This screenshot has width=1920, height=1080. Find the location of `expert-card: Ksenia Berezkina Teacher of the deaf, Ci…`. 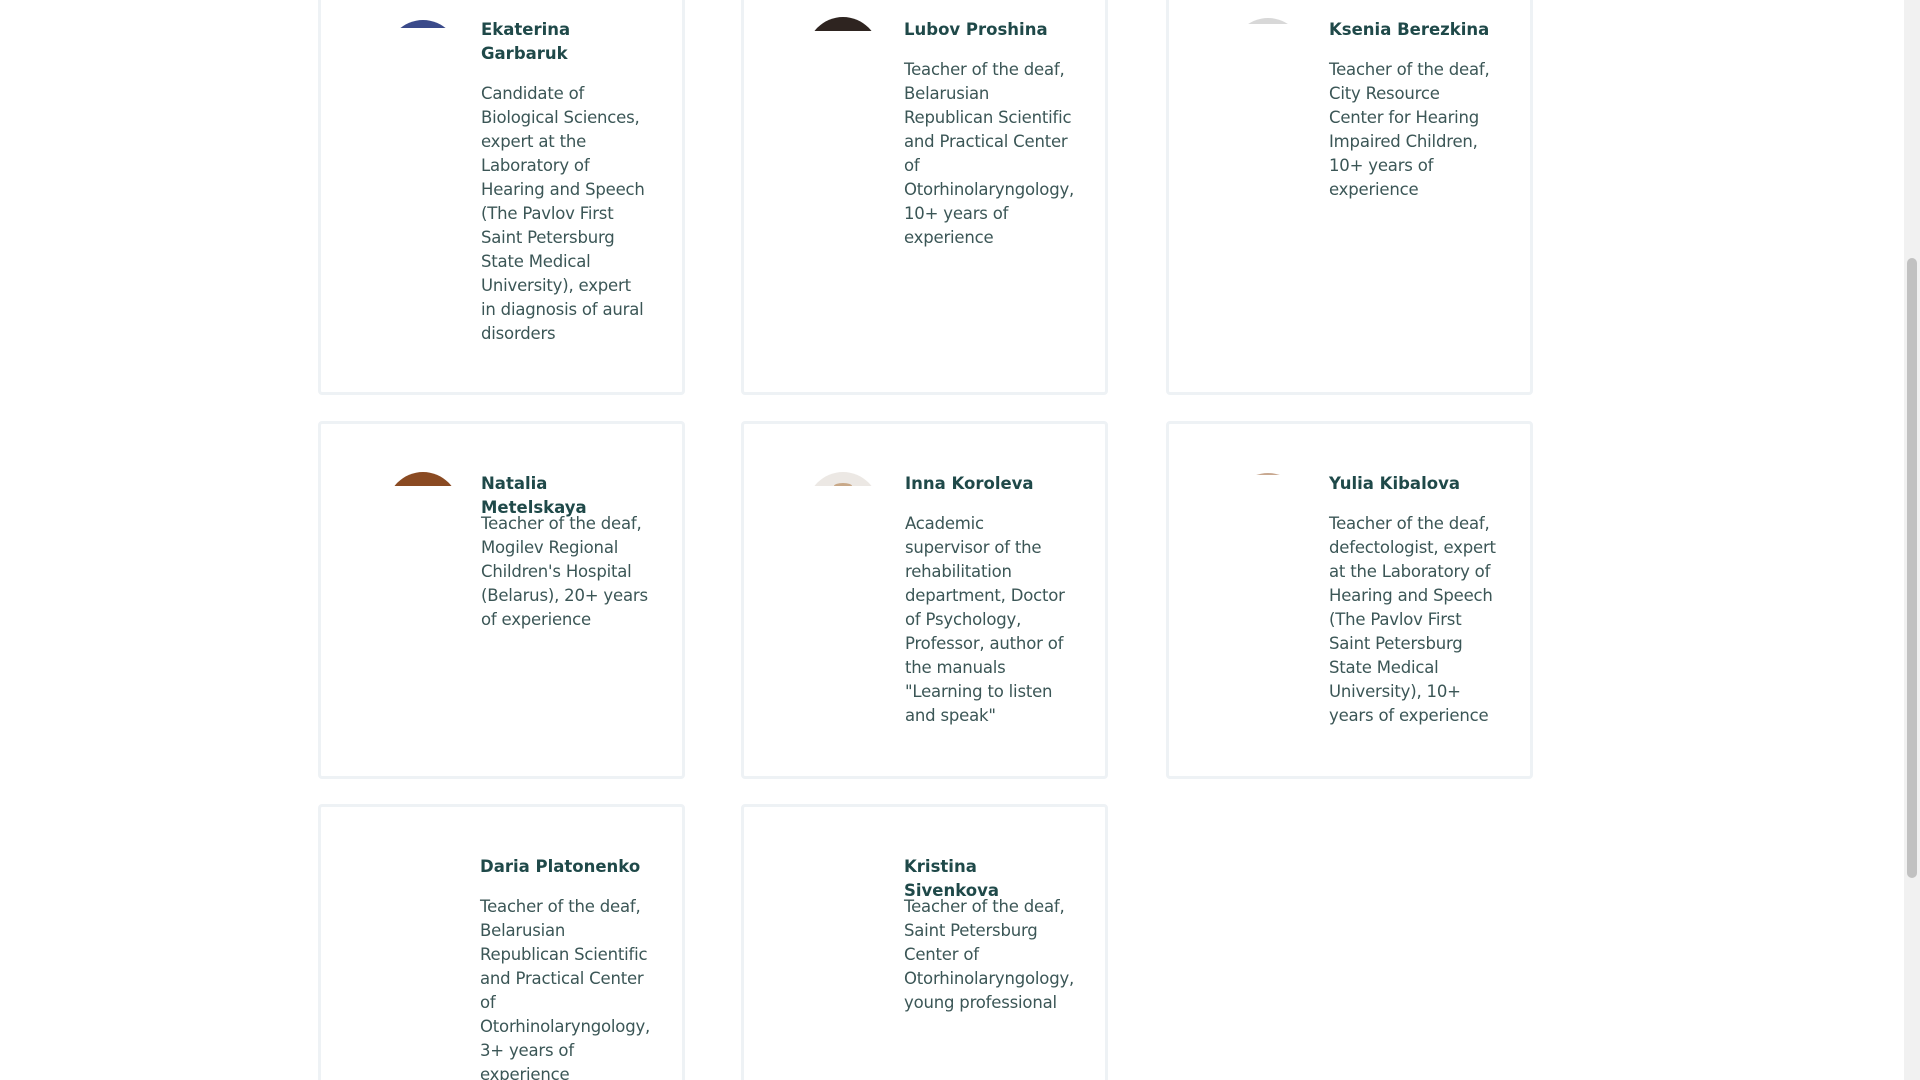

expert-card: Ksenia Berezkina Teacher of the deaf, Ci… is located at coordinates (1349, 197).